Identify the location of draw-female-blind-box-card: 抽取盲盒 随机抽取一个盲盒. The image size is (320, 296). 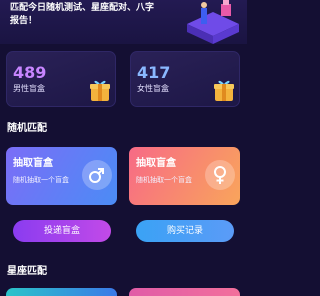
(184, 176).